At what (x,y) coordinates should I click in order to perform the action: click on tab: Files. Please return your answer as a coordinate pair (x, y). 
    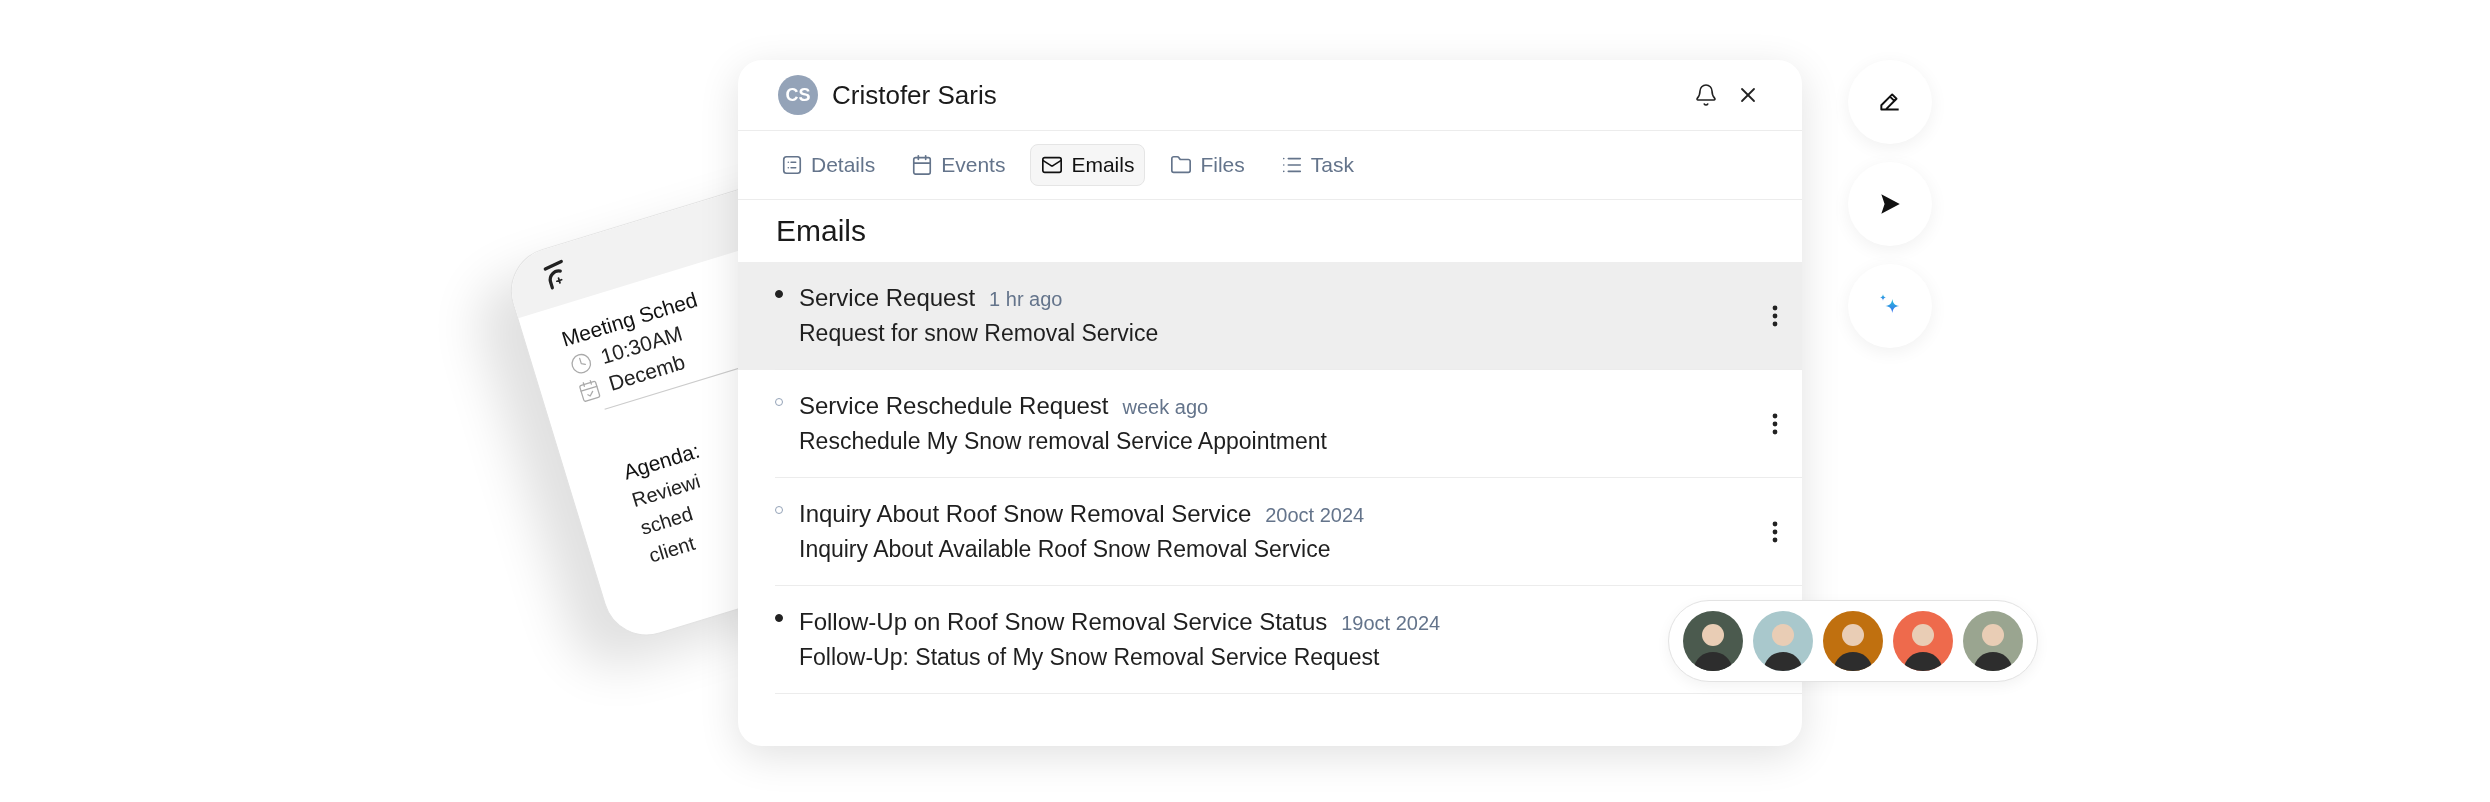
    Looking at the image, I should click on (1207, 165).